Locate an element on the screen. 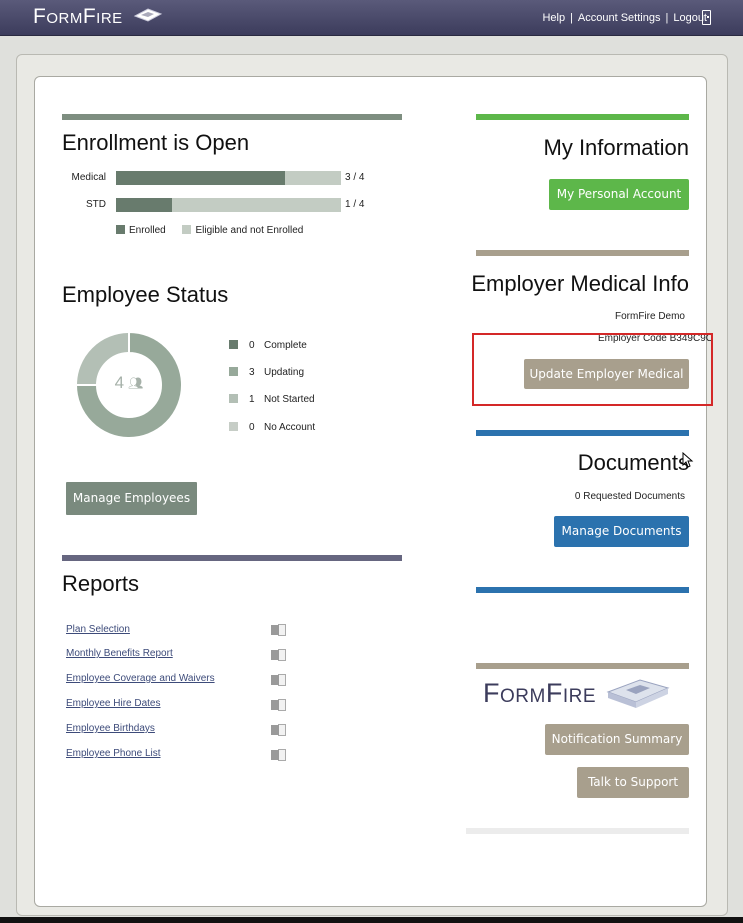 This screenshot has width=743, height=923. logo-cube-icon is located at coordinates (638, 693).